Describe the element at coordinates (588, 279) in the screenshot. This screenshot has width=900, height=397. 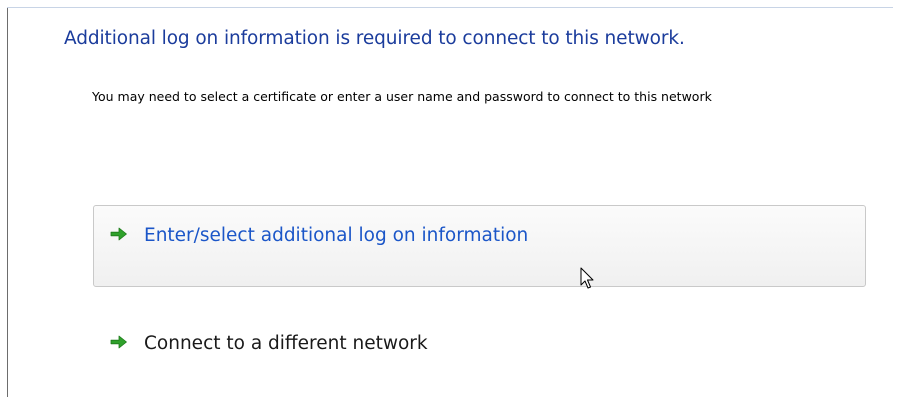
I see `mouse-pointer-icon` at that location.